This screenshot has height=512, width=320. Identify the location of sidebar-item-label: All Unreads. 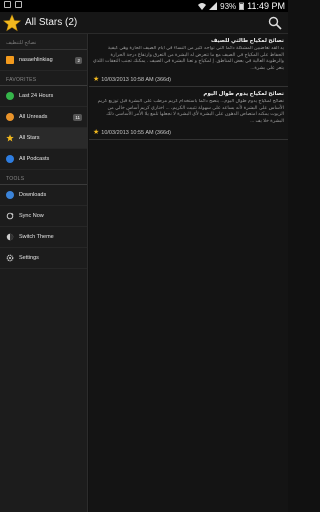
(33, 117).